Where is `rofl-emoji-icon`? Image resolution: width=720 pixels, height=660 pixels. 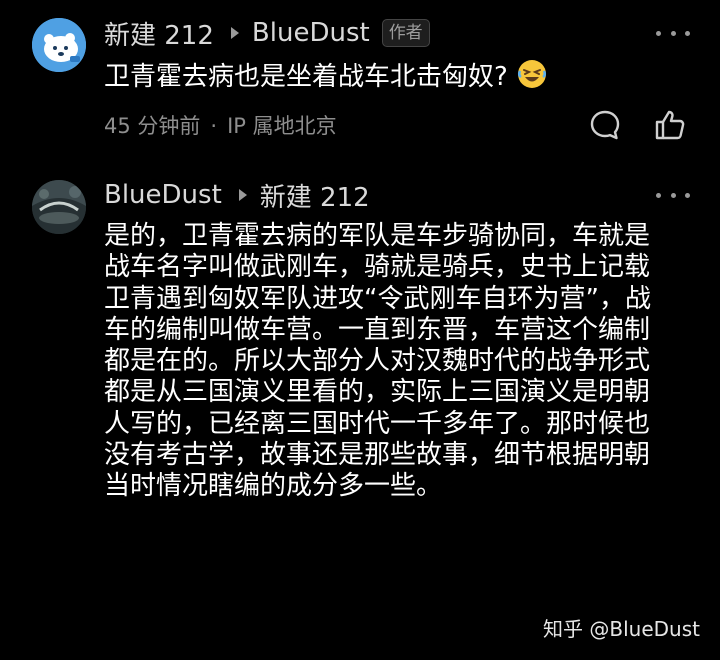
rofl-emoji-icon is located at coordinates (531, 74).